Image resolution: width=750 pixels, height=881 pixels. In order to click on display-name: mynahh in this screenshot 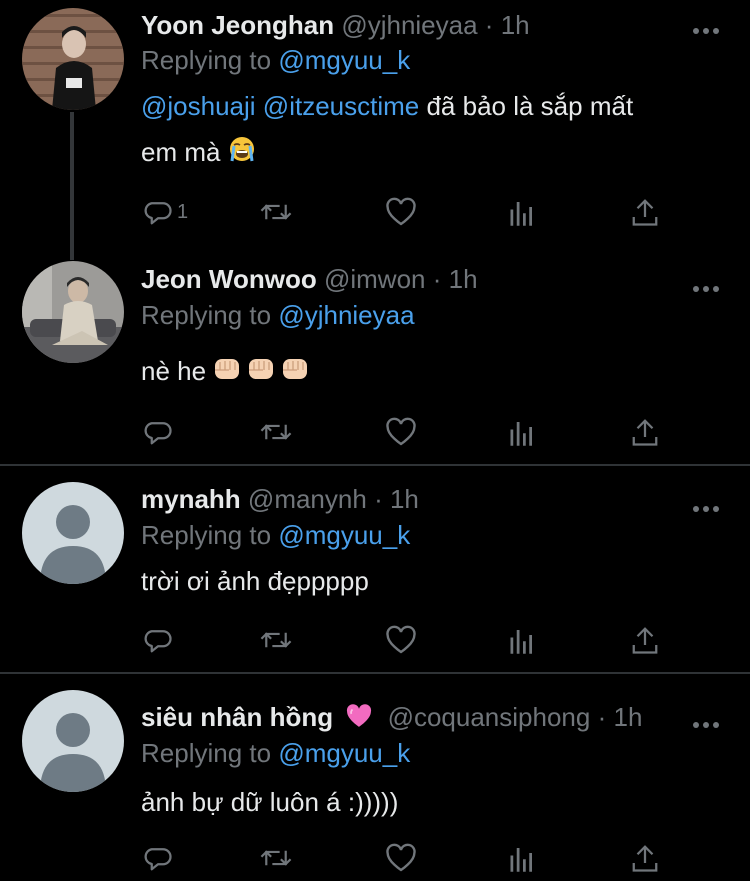, I will do `click(191, 499)`.